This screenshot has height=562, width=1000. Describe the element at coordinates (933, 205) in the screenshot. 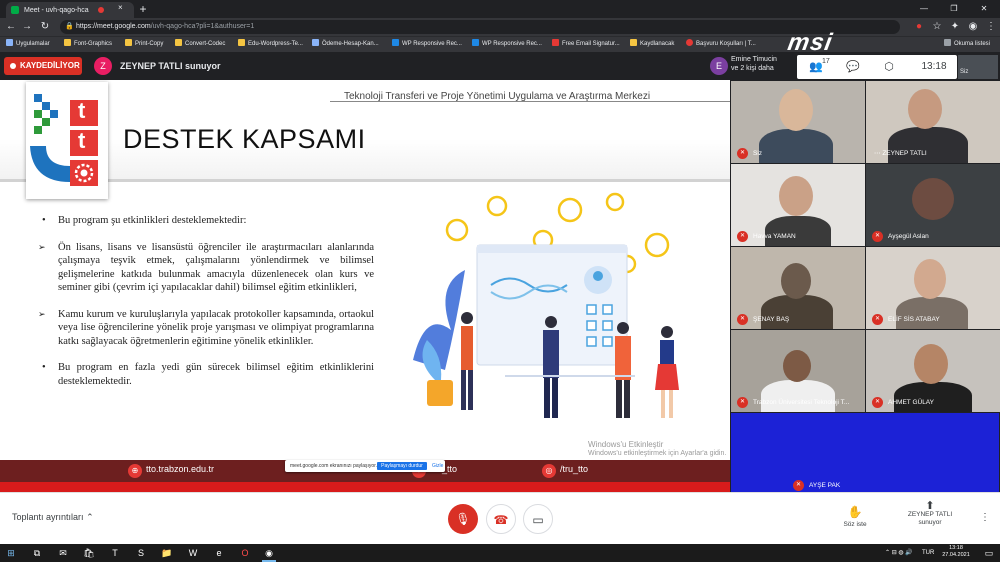

I see `participant-tile: ✕ Ayşegül Aslan` at that location.